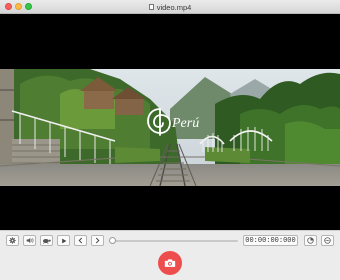 The image size is (340, 280). I want to click on chevron-left-icon, so click(80, 240).